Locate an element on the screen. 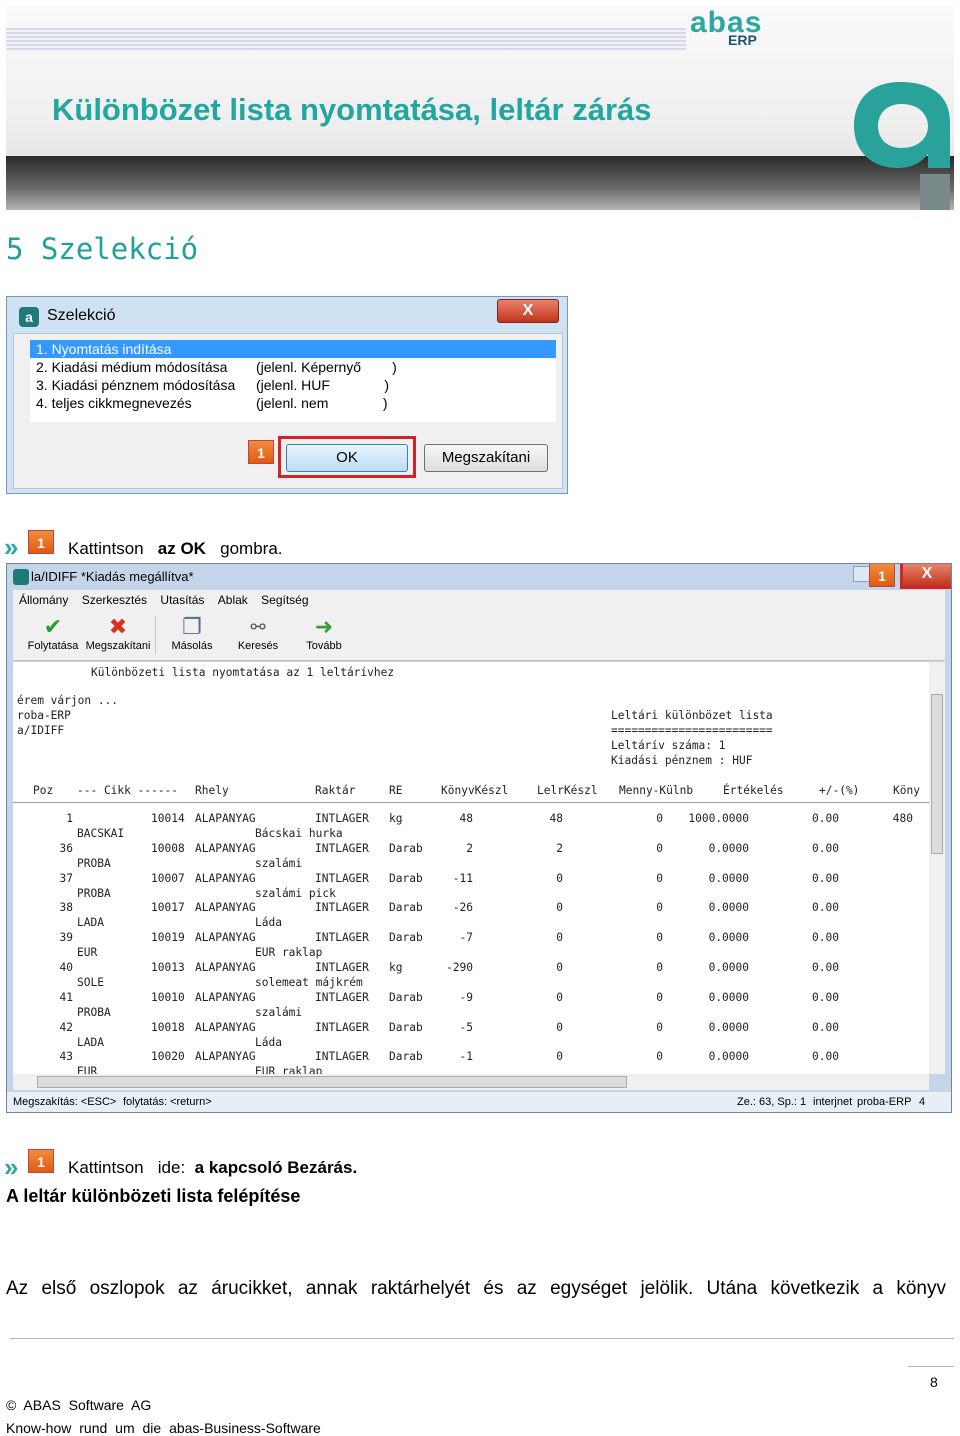 The width and height of the screenshot is (960, 1436). menu-item-help: Segítség is located at coordinates (284, 600).